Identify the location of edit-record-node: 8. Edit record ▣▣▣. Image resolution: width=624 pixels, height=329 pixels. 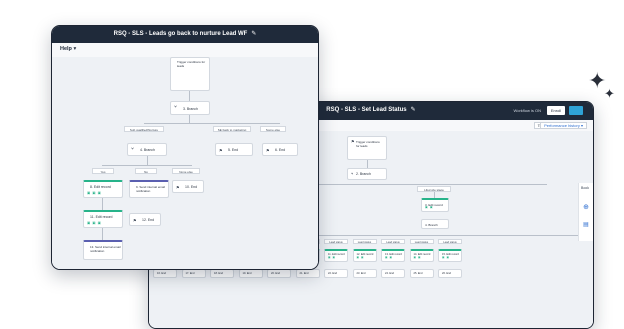
(103, 189).